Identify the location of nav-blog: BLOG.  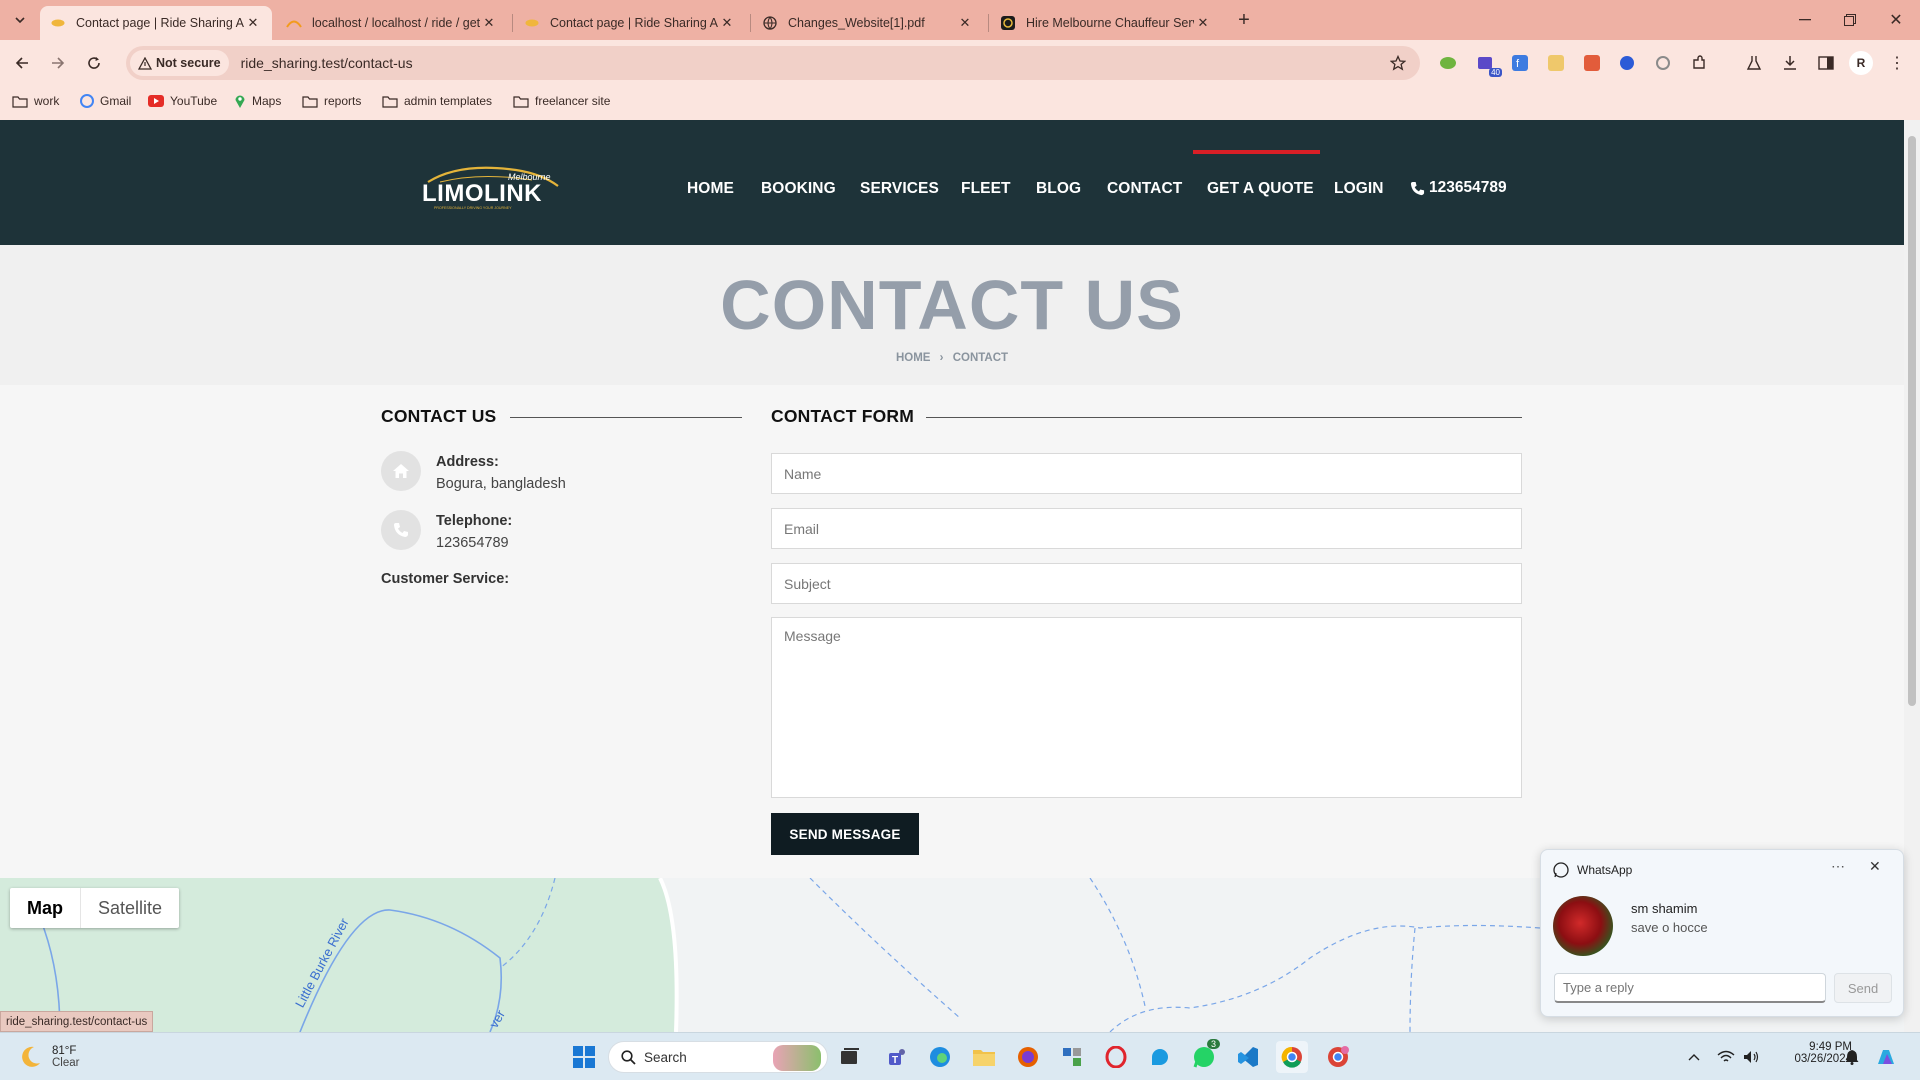
(1058, 189).